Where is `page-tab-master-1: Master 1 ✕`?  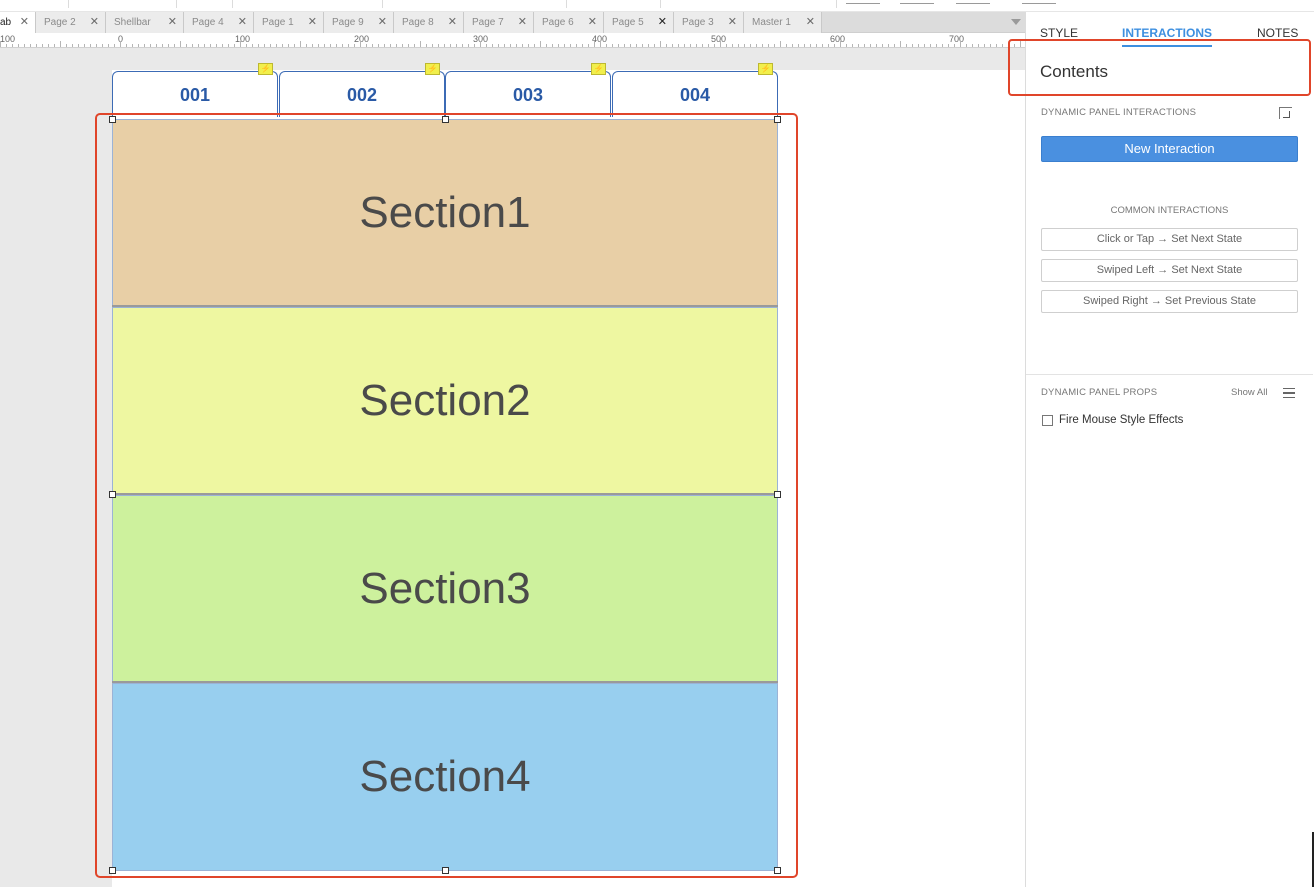 page-tab-master-1: Master 1 ✕ is located at coordinates (783, 22).